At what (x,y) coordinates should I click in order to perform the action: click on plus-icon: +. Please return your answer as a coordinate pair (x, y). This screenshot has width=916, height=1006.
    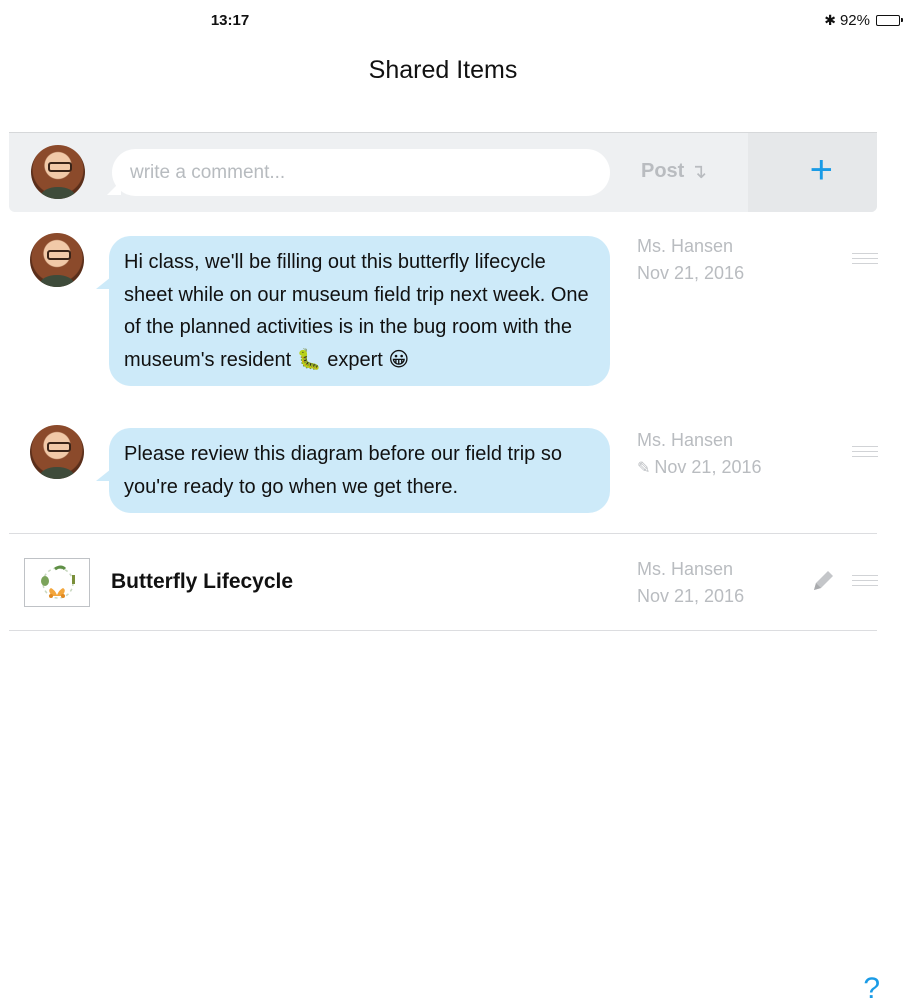
    Looking at the image, I should click on (821, 170).